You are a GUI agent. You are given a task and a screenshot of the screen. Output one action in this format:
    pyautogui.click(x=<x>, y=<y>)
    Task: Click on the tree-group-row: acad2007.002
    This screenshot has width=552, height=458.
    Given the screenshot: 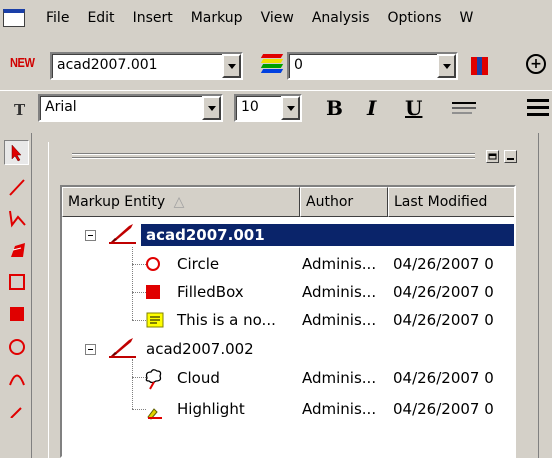 What is the action you would take?
    pyautogui.click(x=288, y=349)
    